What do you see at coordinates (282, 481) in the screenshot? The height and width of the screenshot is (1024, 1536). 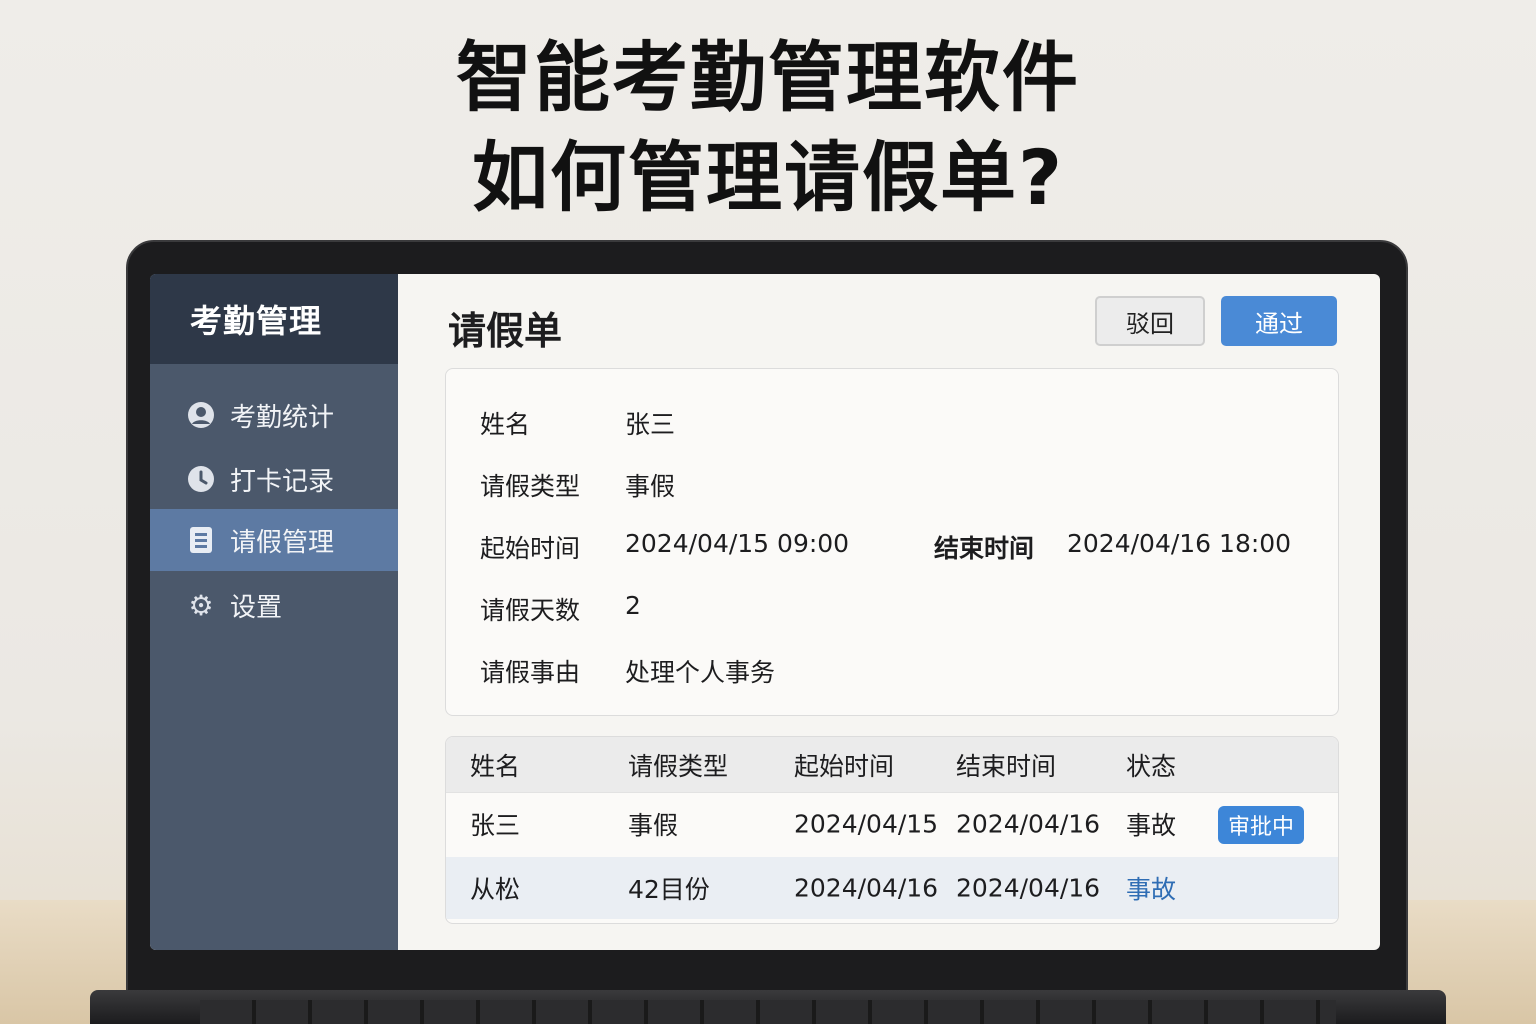 I see `sidebar-item-label: 打卡记录` at bounding box center [282, 481].